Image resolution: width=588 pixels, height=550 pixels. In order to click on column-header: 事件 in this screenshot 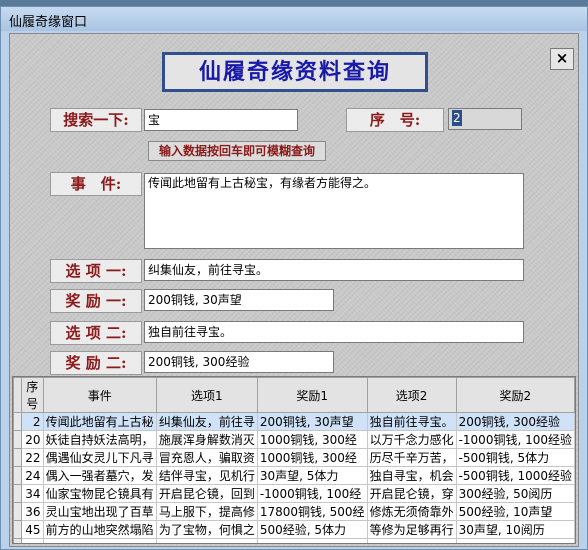, I will do `click(99, 395)`.